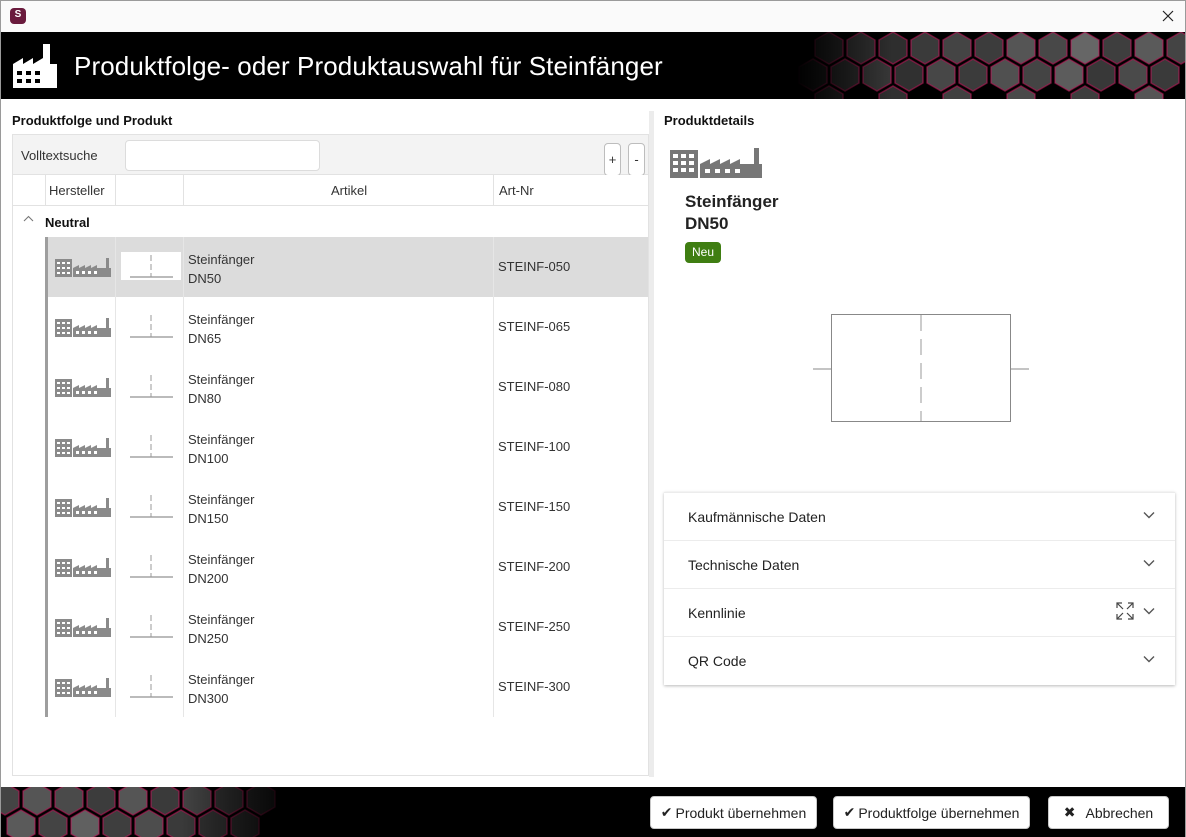  Describe the element at coordinates (349, 190) in the screenshot. I see `column-header-artikel: Artikel` at that location.